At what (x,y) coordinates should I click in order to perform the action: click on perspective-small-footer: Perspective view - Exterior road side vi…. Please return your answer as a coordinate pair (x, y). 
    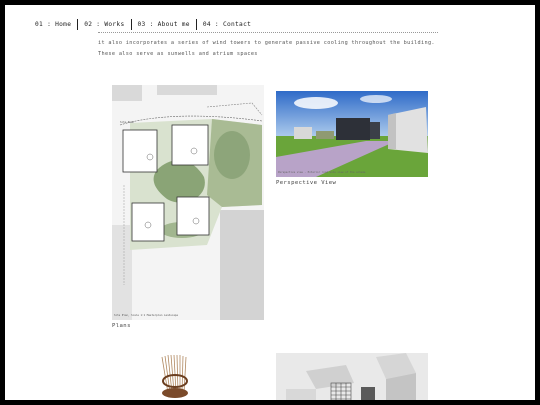
    Looking at the image, I should click on (322, 172).